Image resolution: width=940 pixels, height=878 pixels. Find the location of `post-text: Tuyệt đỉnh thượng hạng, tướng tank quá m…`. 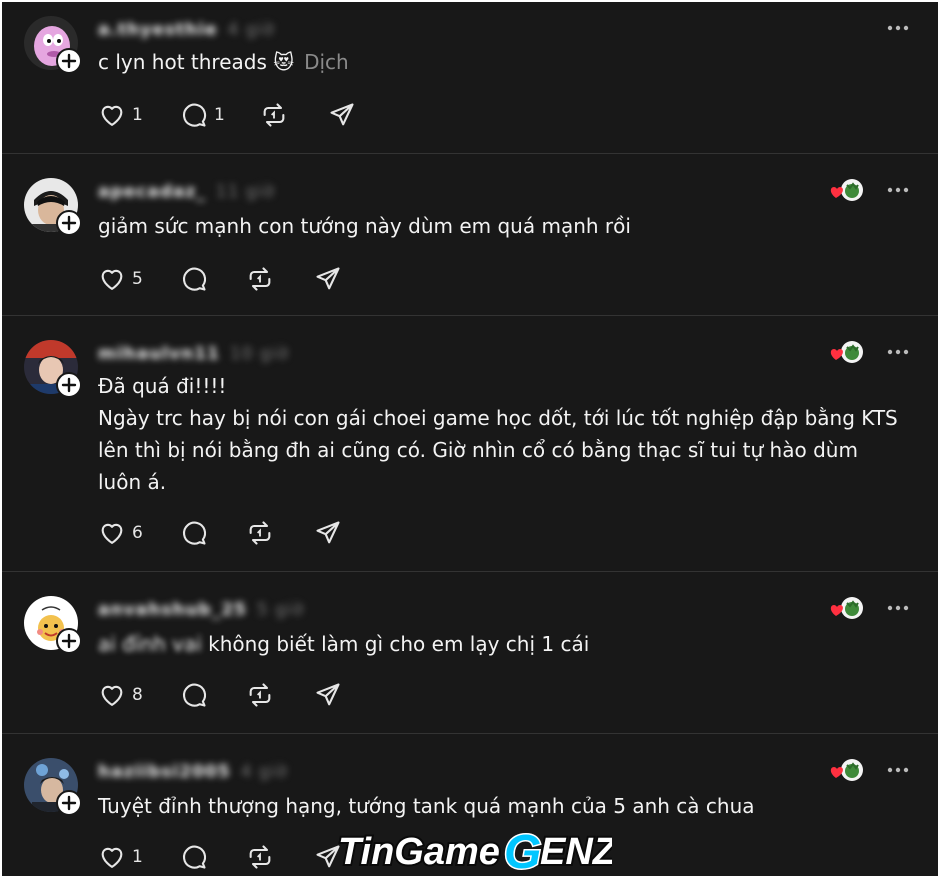

post-text: Tuyệt đỉnh thượng hạng, tướng tank quá m… is located at coordinates (426, 806).